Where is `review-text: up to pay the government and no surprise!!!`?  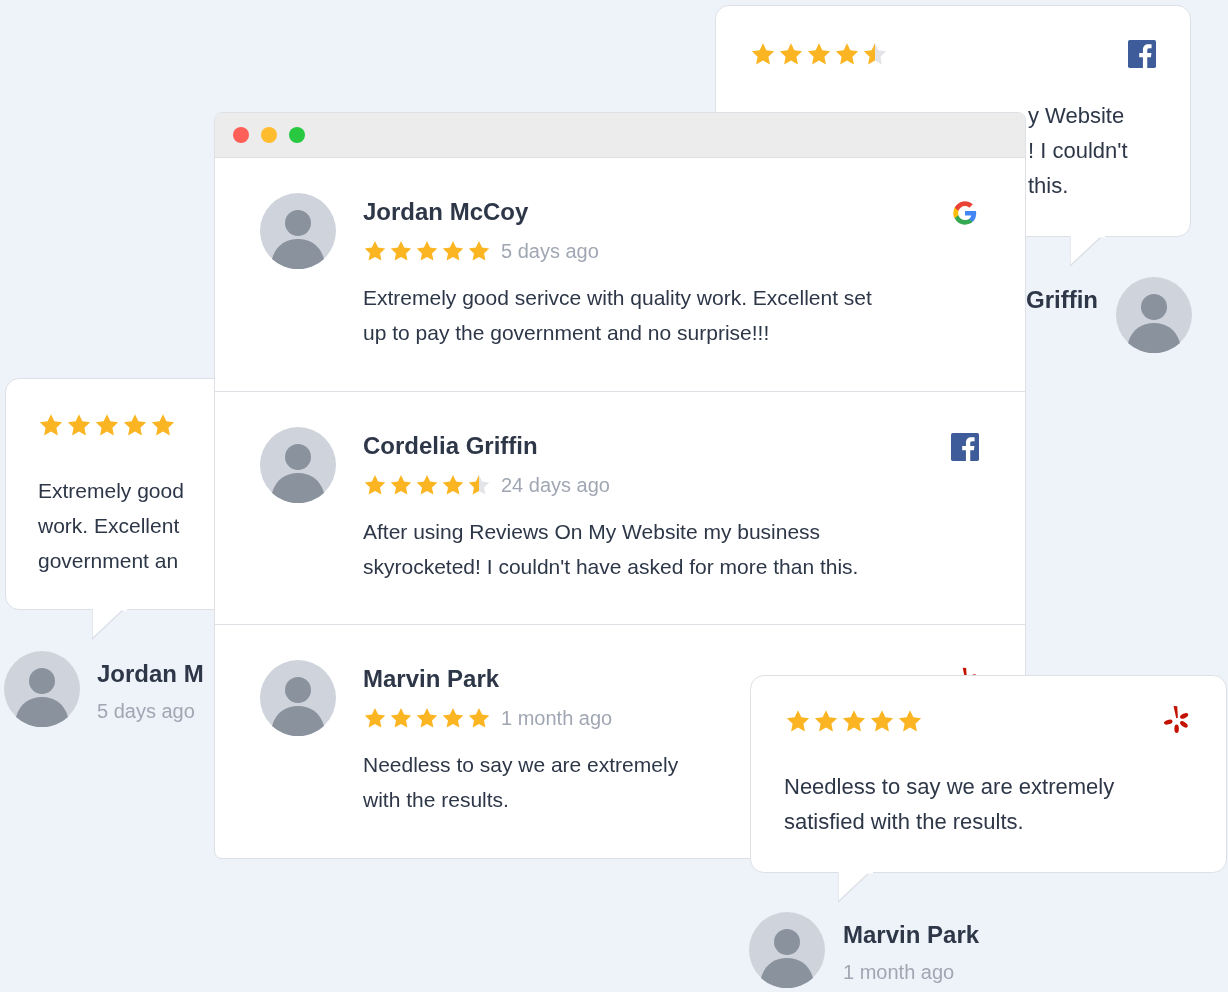
review-text: up to pay the government and no surprise!!! is located at coordinates (566, 333).